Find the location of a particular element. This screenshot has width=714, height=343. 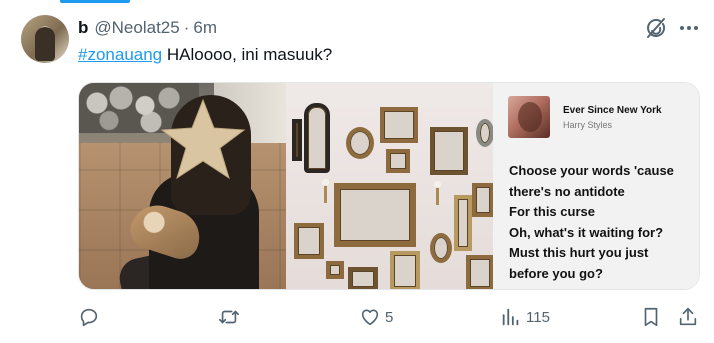

lyric-line: For this curse is located at coordinates (552, 212).